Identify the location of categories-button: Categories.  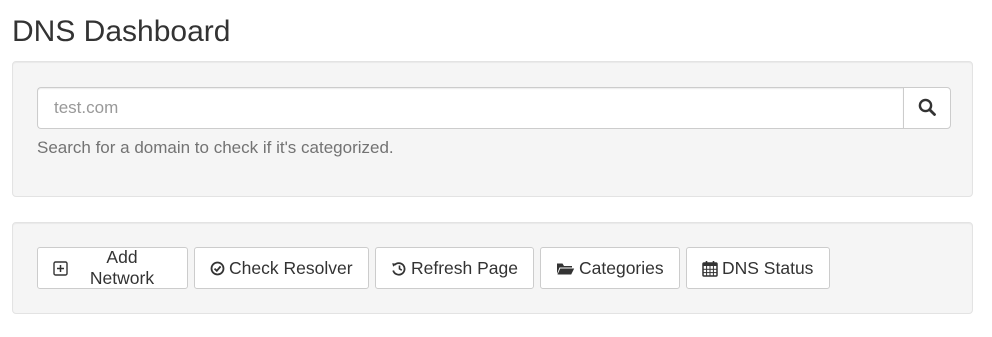
(610, 268).